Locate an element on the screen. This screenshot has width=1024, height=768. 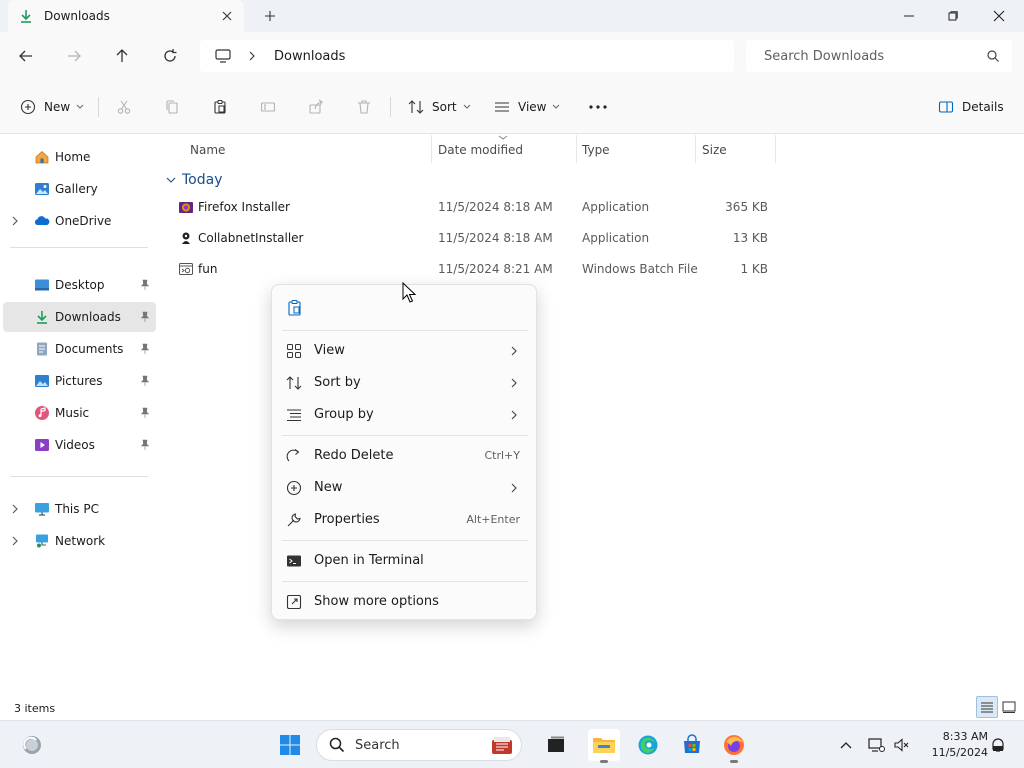
volume-muted-icon is located at coordinates (902, 745).